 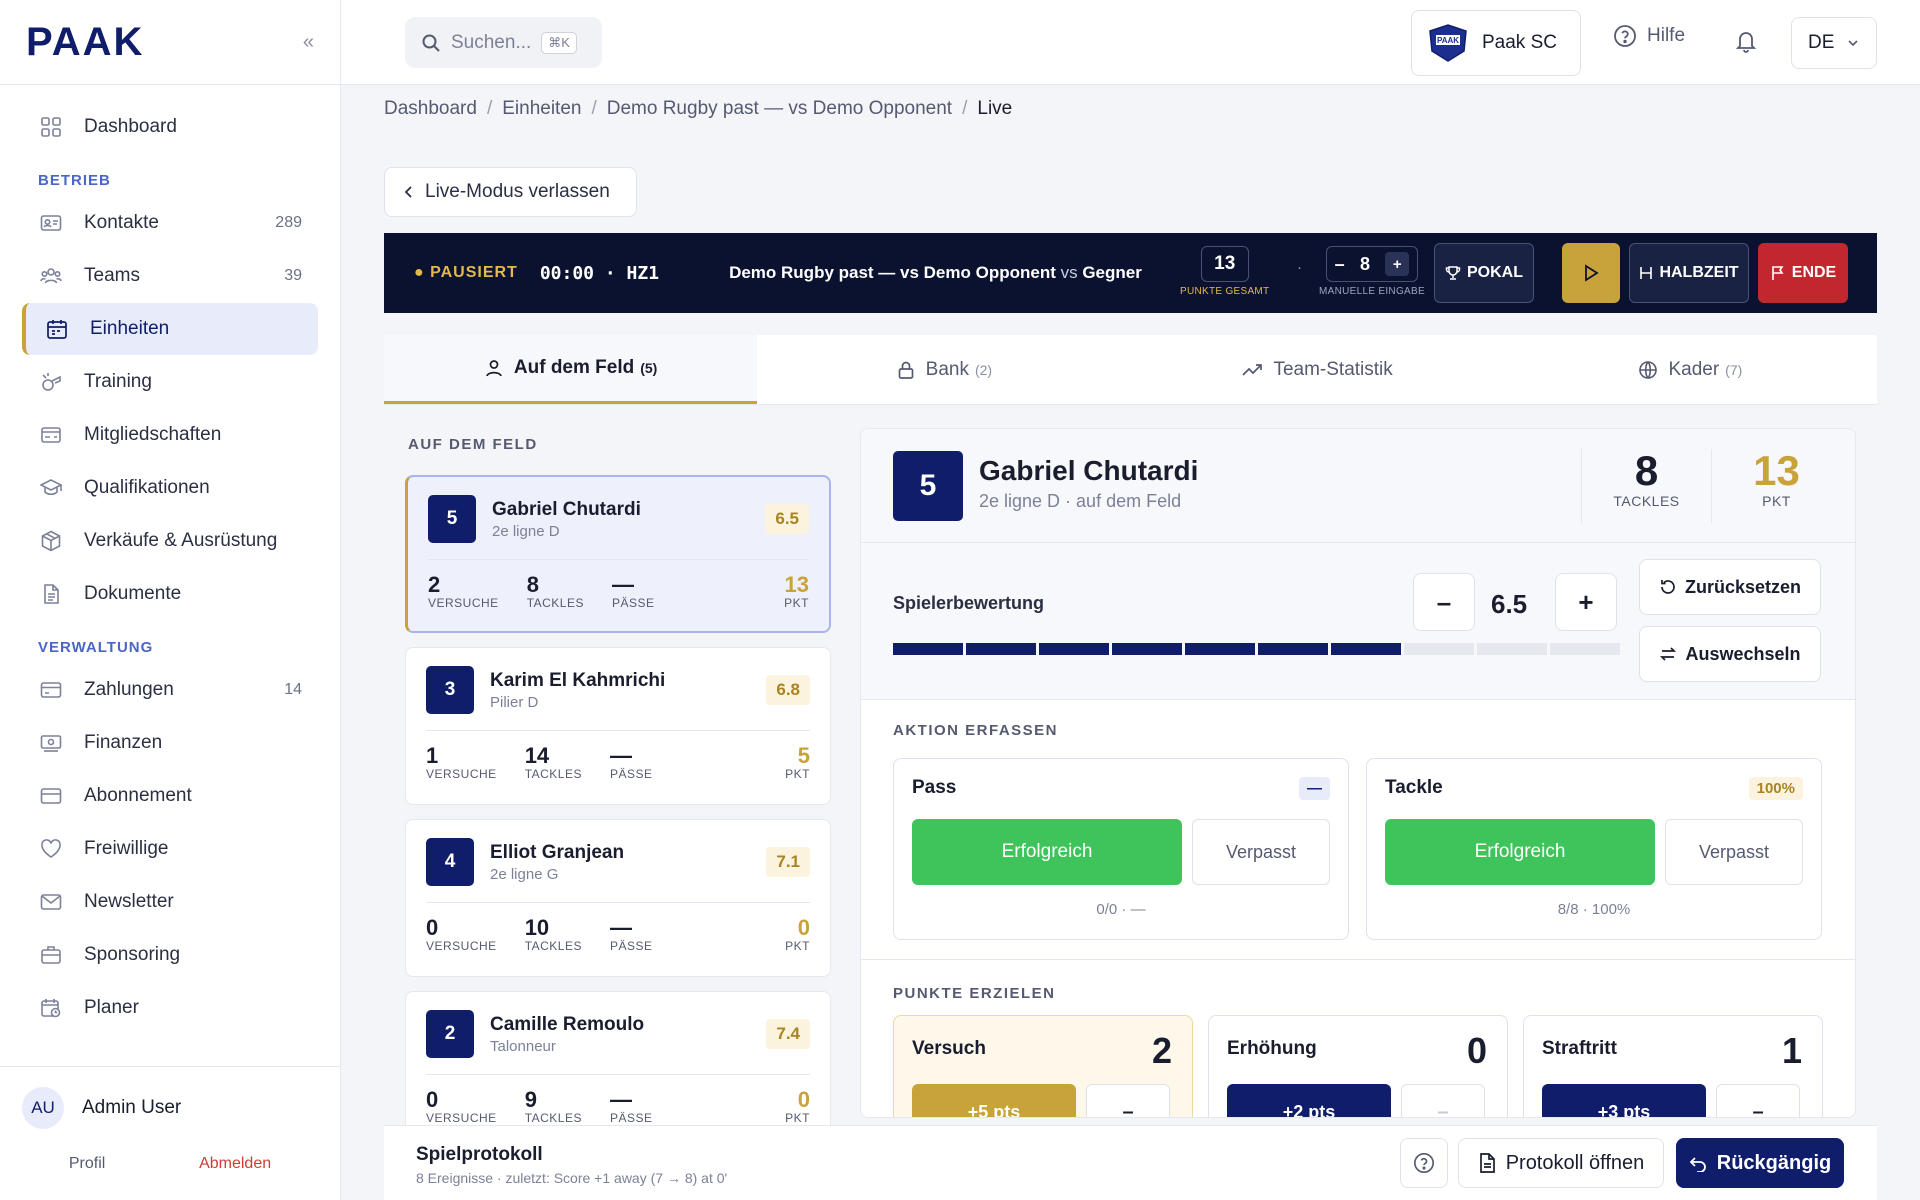 What do you see at coordinates (949, 1048) in the screenshot?
I see `versuch-title: Versuch` at bounding box center [949, 1048].